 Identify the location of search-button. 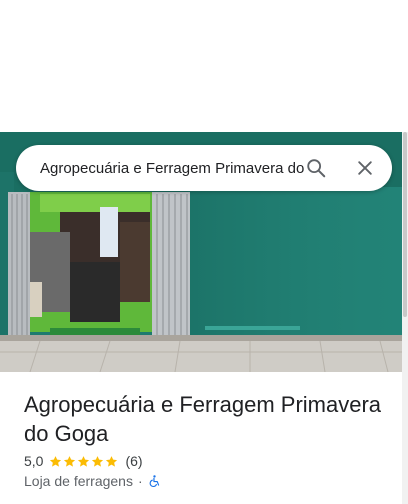
(316, 168).